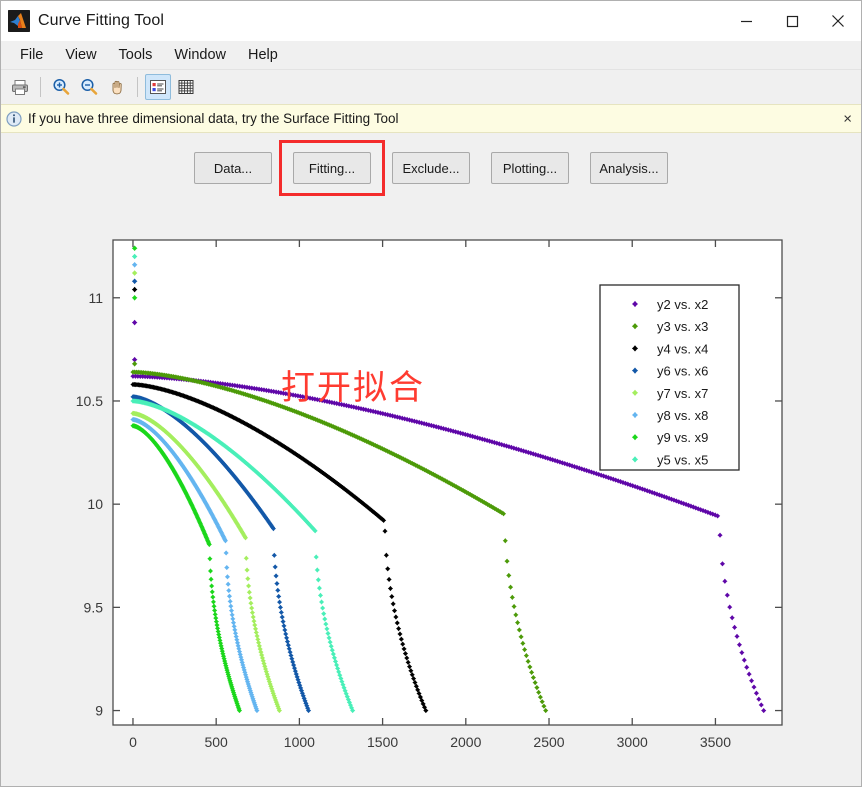 Image resolution: width=862 pixels, height=791 pixels. What do you see at coordinates (216, 742) in the screenshot?
I see `x-tick-label: 500` at bounding box center [216, 742].